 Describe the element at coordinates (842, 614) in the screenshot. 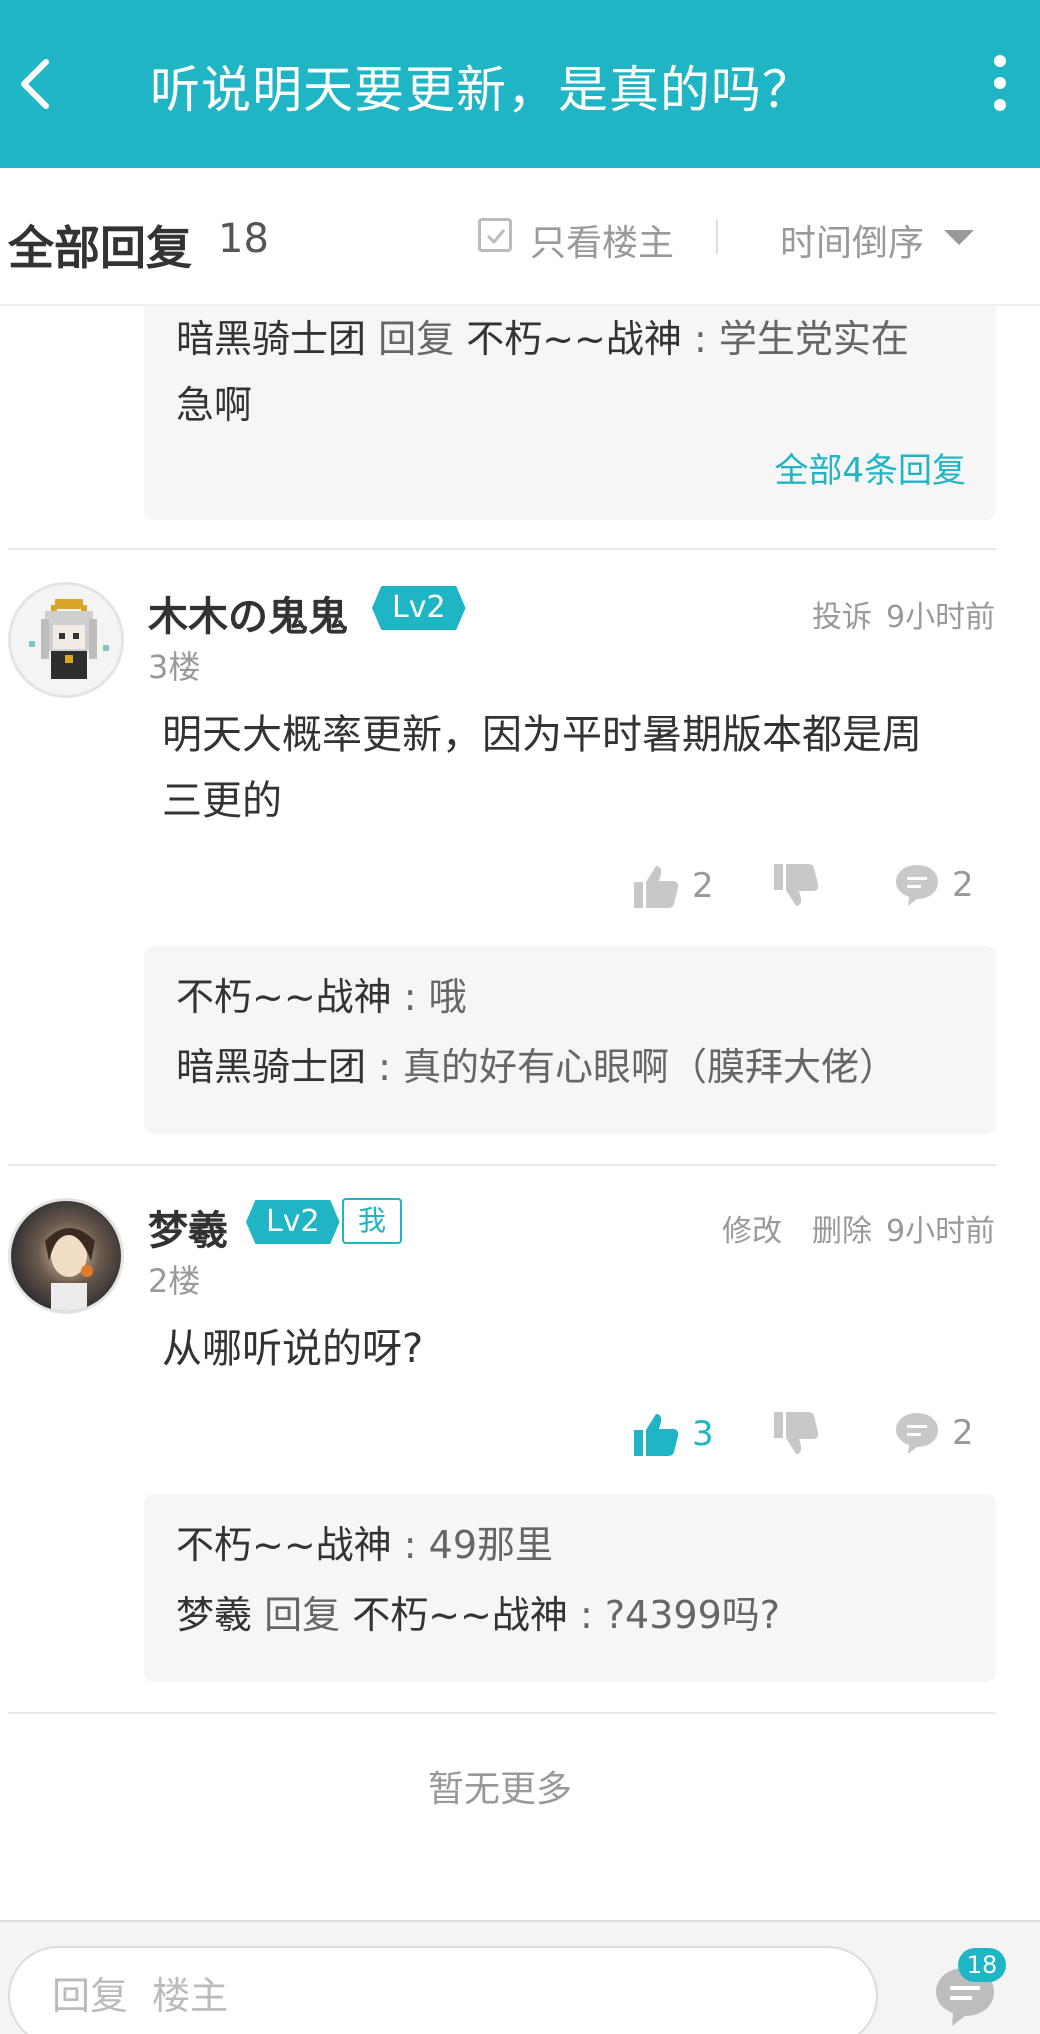

I see `report-link: 投诉` at that location.